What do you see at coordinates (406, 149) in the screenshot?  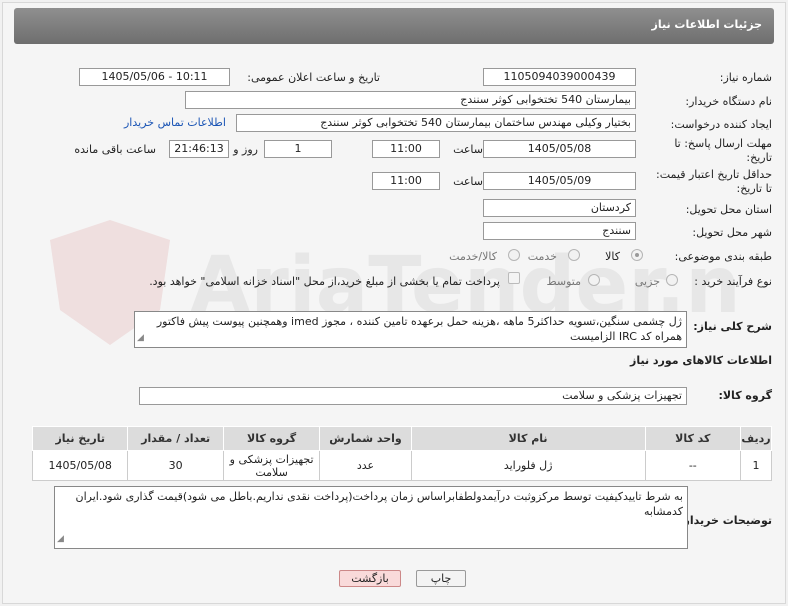 I see `deadline-time-field: 11:00` at bounding box center [406, 149].